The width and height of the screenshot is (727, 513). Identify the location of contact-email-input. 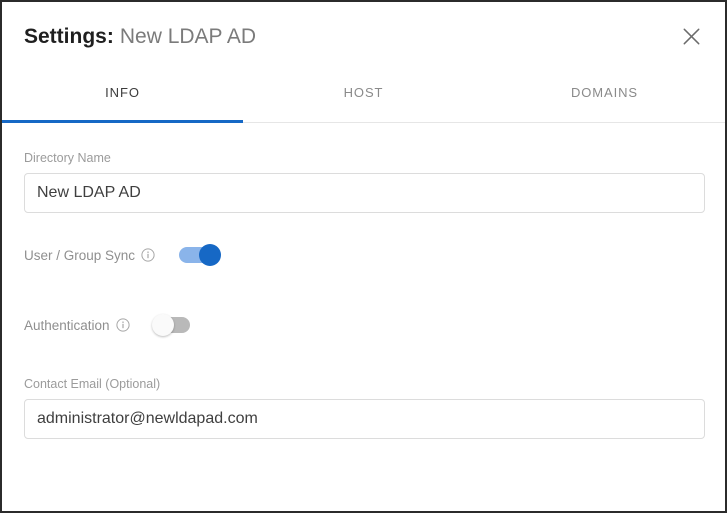
(364, 419).